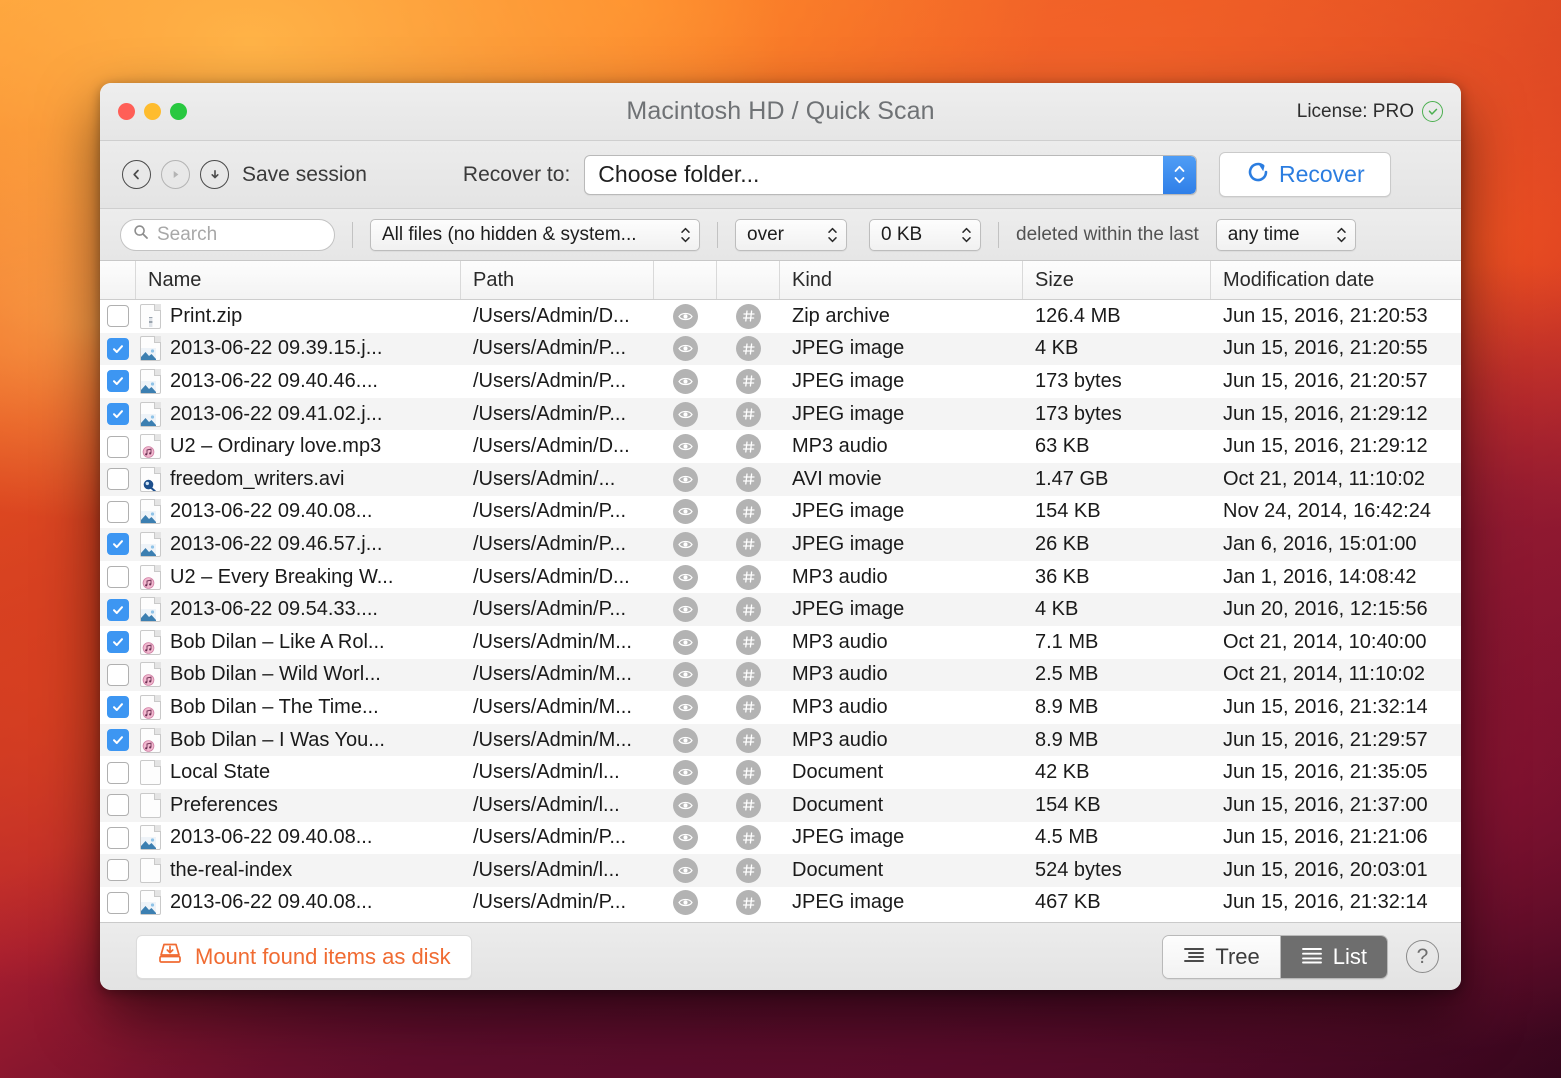 This screenshot has height=1078, width=1561. Describe the element at coordinates (126, 111) in the screenshot. I see `close-window-button` at that location.